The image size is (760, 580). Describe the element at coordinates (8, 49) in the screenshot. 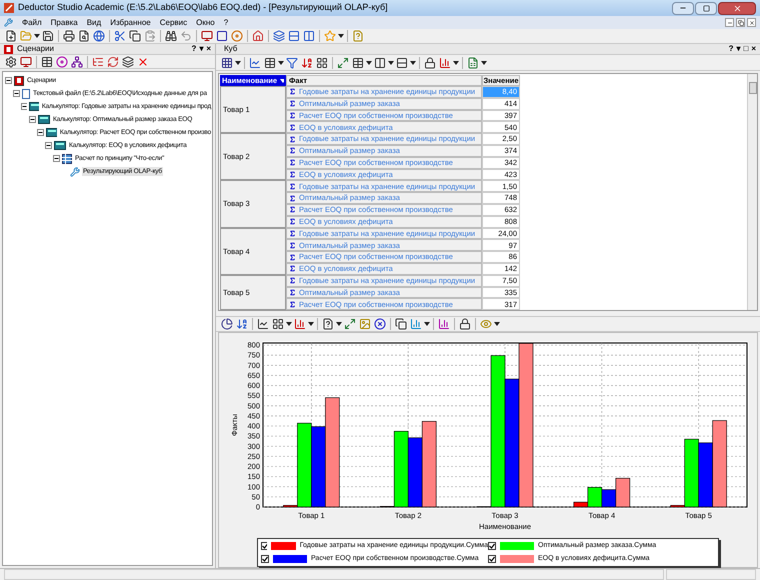

I see `scenario-icon` at that location.